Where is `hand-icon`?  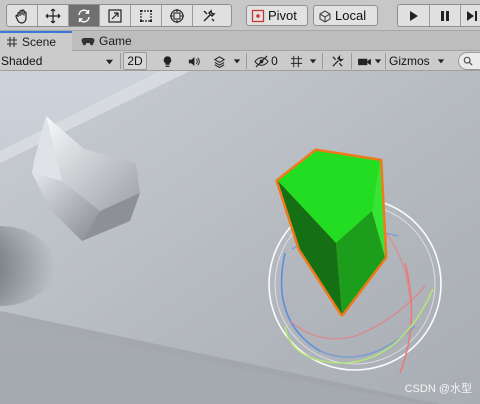
hand-icon is located at coordinates (21, 16).